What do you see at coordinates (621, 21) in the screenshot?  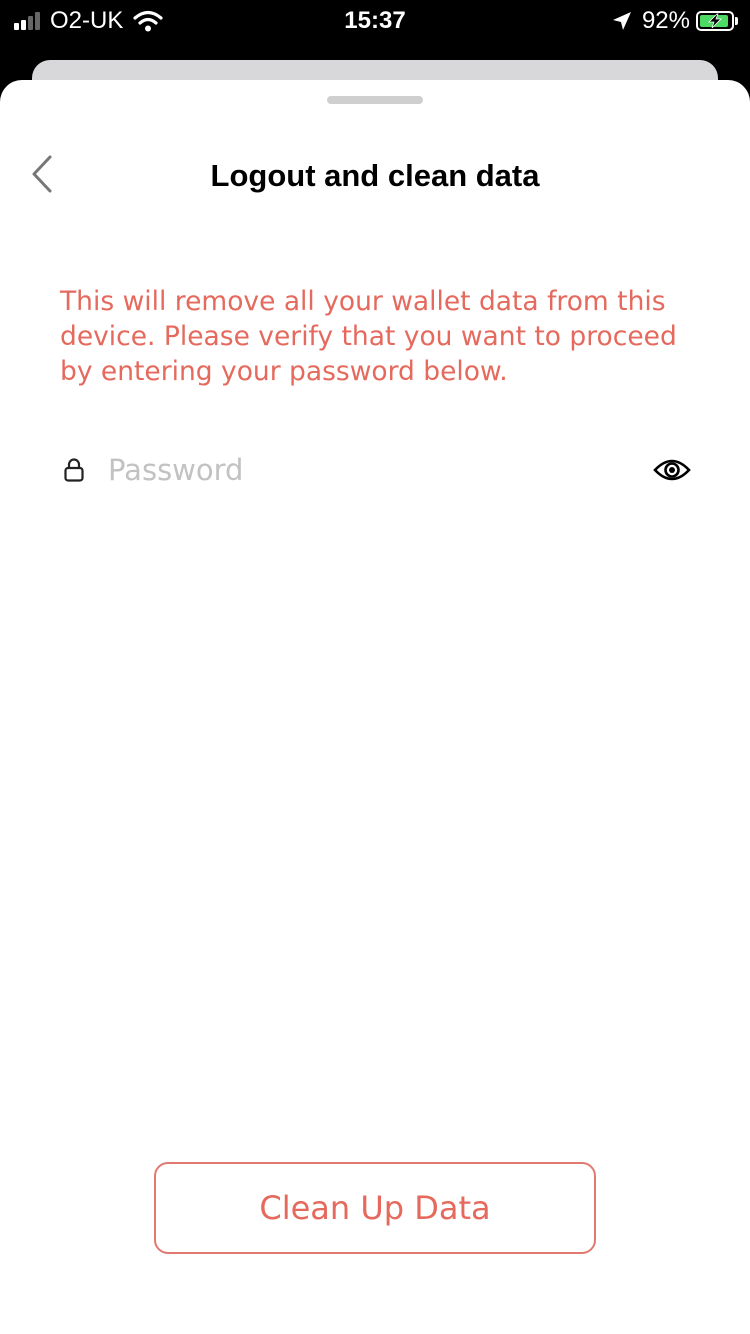 I see `location-arrow-icon` at bounding box center [621, 21].